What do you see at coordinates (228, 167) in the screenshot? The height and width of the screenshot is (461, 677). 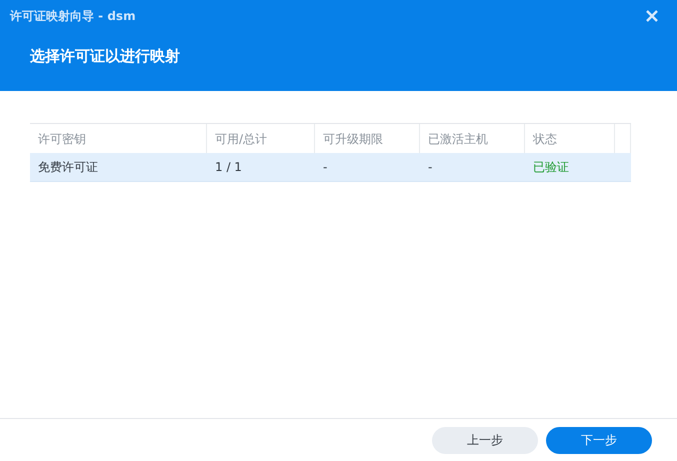 I see `table-cell-text: 1 / 1` at bounding box center [228, 167].